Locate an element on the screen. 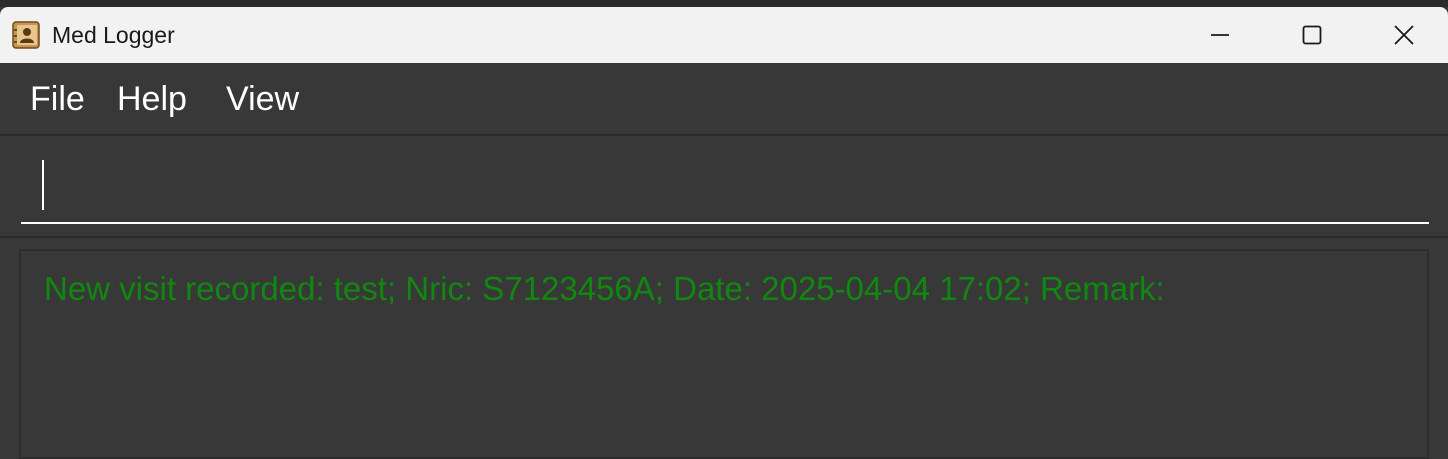  window-shadow-edge is located at coordinates (724, 3).